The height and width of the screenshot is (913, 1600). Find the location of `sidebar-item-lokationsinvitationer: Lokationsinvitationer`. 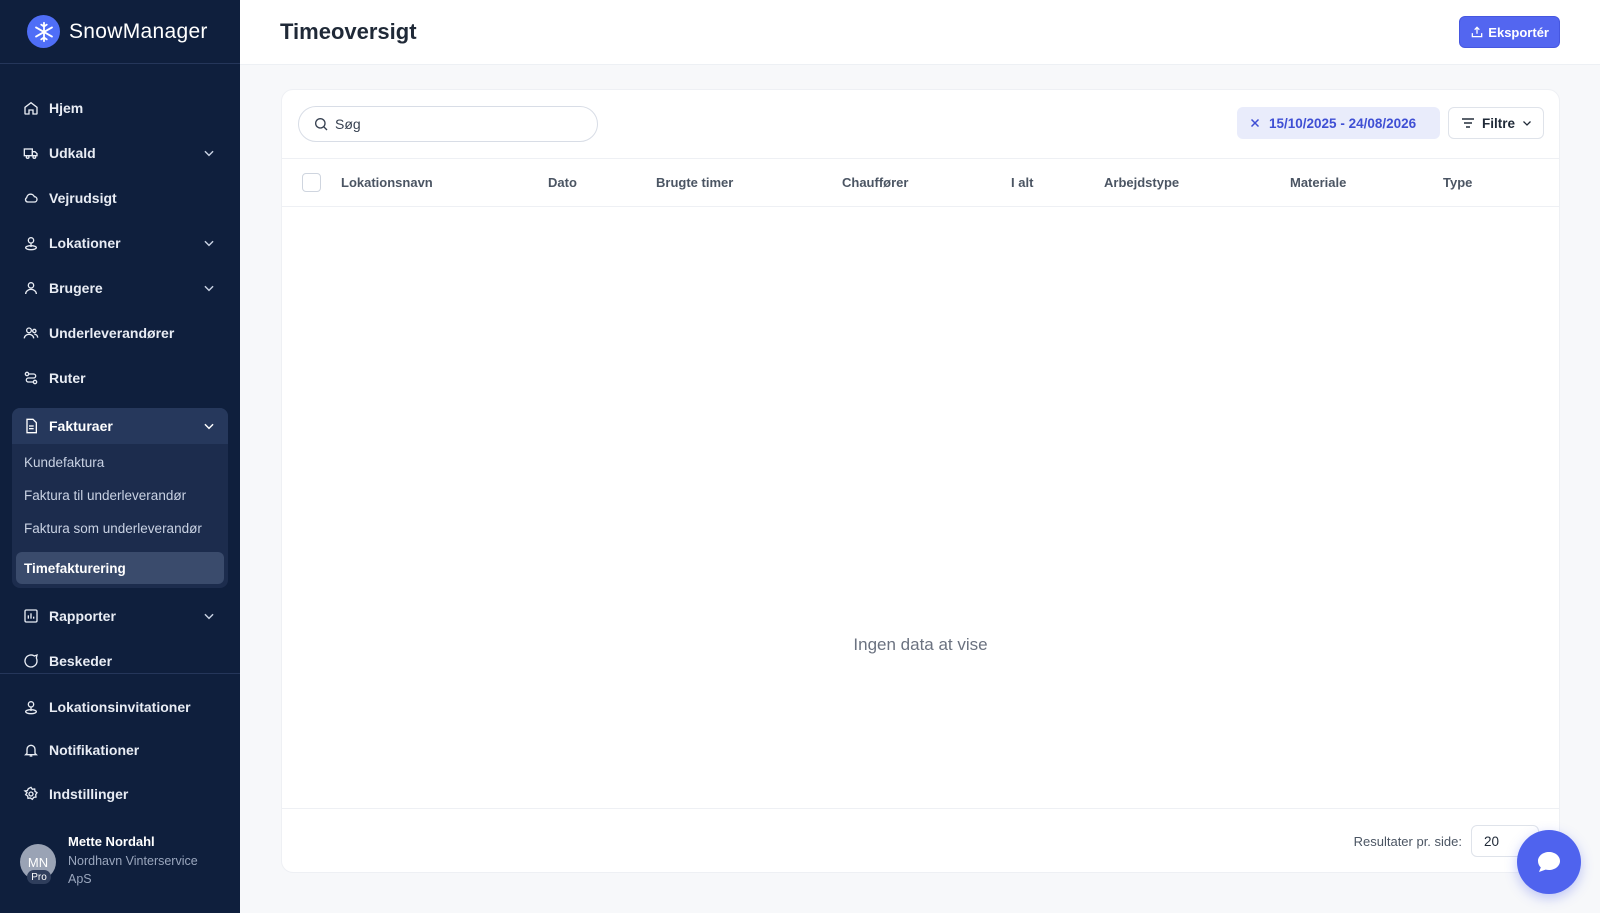

sidebar-item-lokationsinvitationer: Lokationsinvitationer is located at coordinates (120, 707).